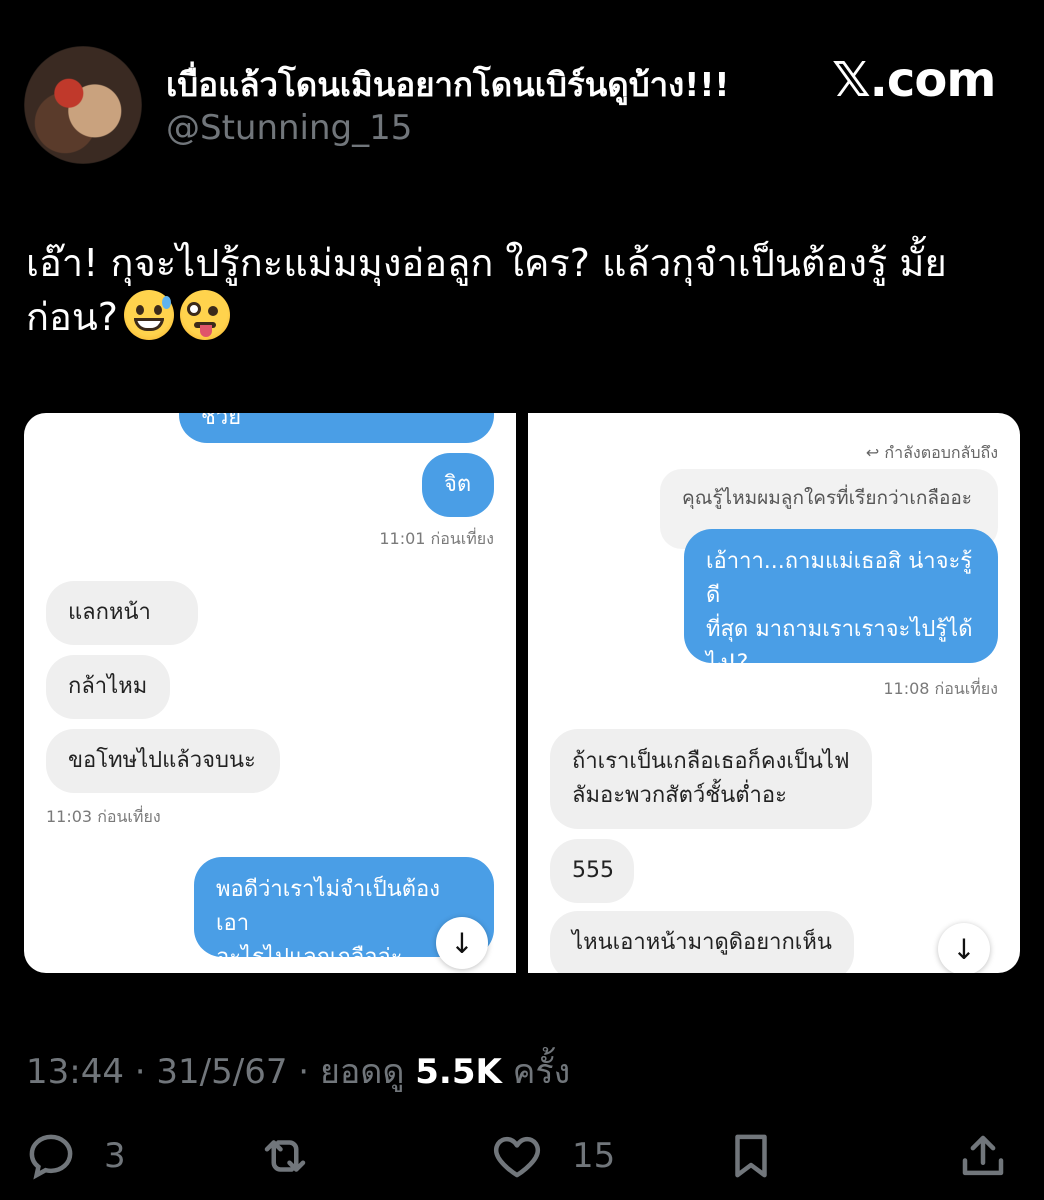 The height and width of the screenshot is (1200, 1044). I want to click on bookmark-button, so click(751, 1156).